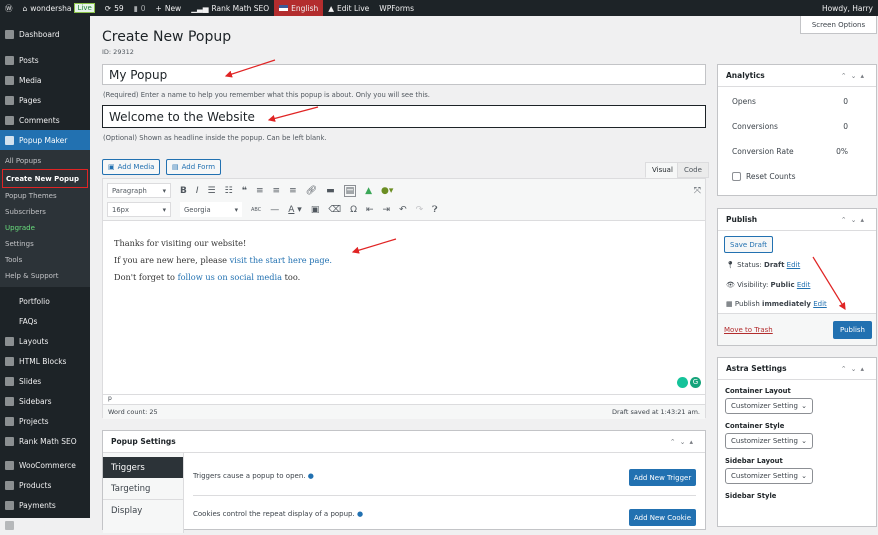  I want to click on help-icon: ❓︎, so click(434, 210).